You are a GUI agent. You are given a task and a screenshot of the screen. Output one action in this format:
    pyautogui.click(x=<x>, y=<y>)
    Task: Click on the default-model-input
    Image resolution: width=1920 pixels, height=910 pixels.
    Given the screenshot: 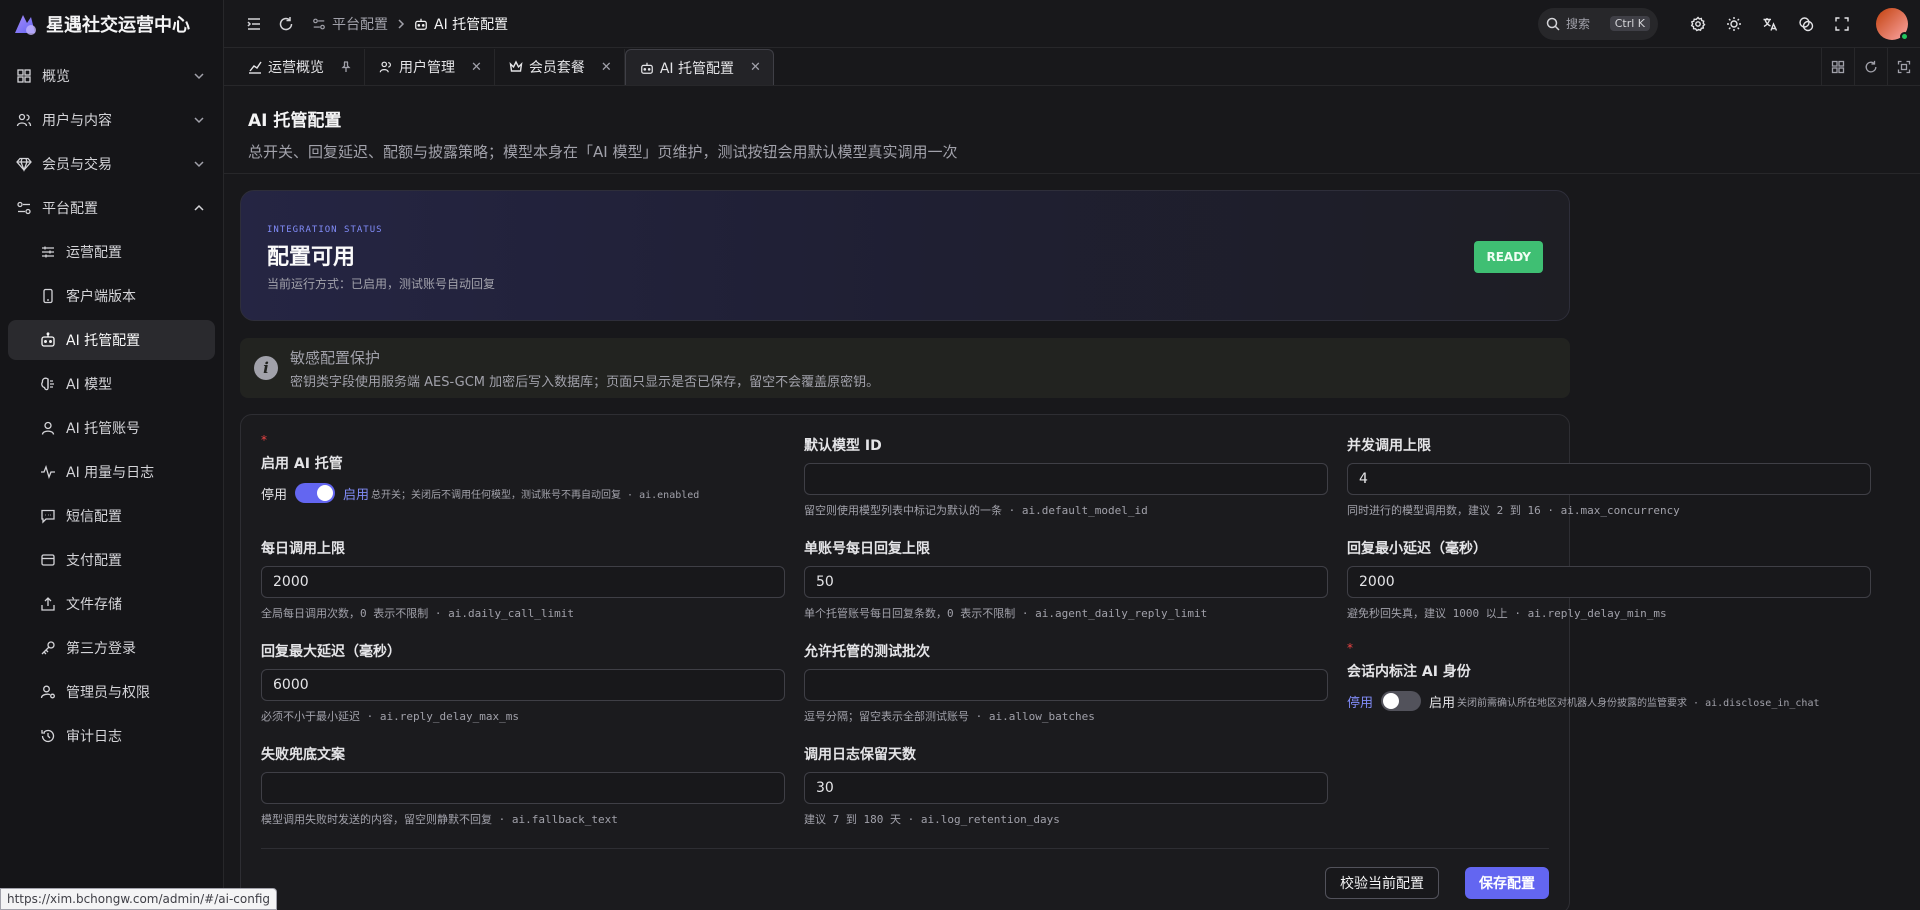 What is the action you would take?
    pyautogui.click(x=1066, y=479)
    